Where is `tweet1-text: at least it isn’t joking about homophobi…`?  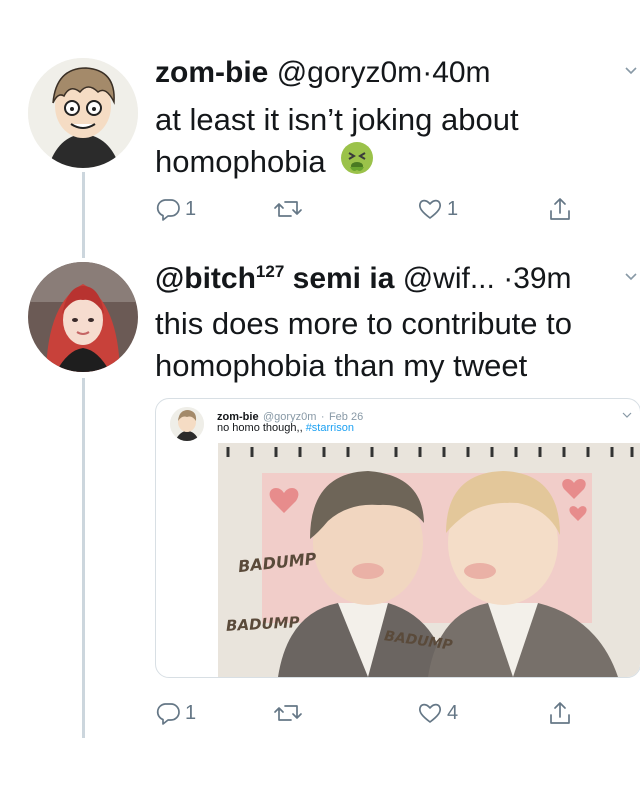 tweet1-text: at least it isn’t joking about homophobi… is located at coordinates (390, 142).